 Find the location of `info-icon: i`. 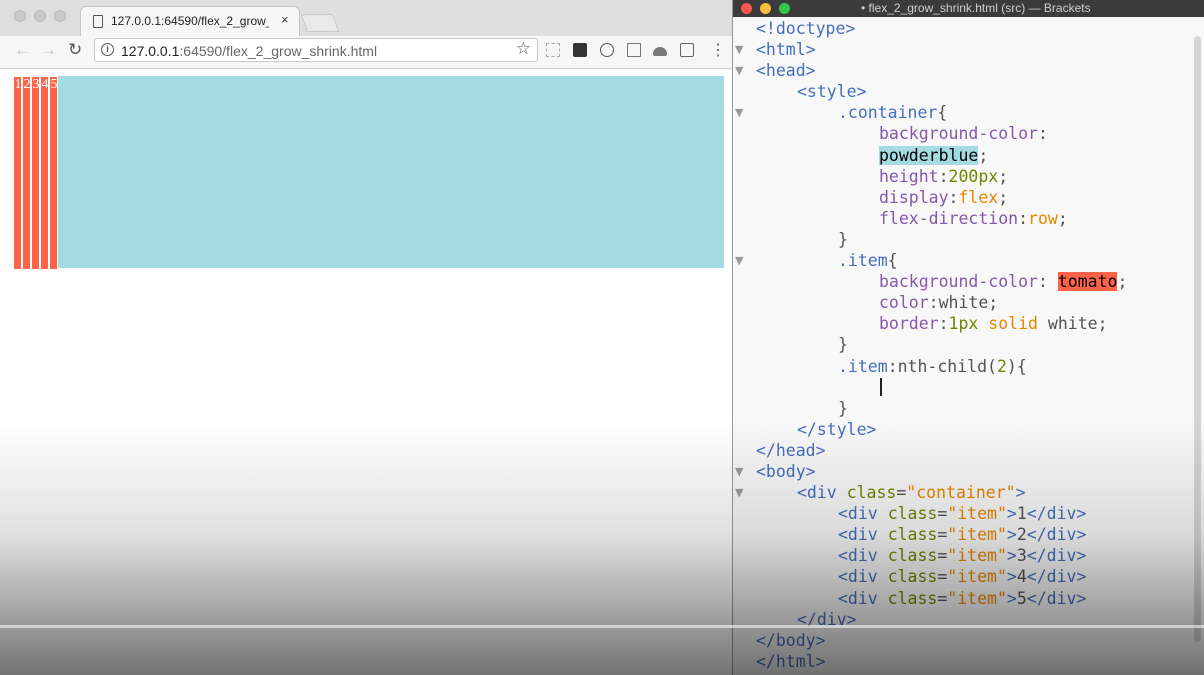

info-icon: i is located at coordinates (107, 49).